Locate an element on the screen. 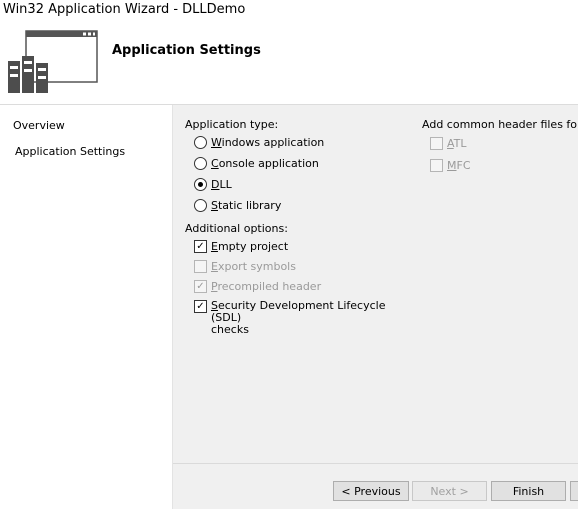 The width and height of the screenshot is (578, 509). windows-application-label: Windows application is located at coordinates (268, 142).